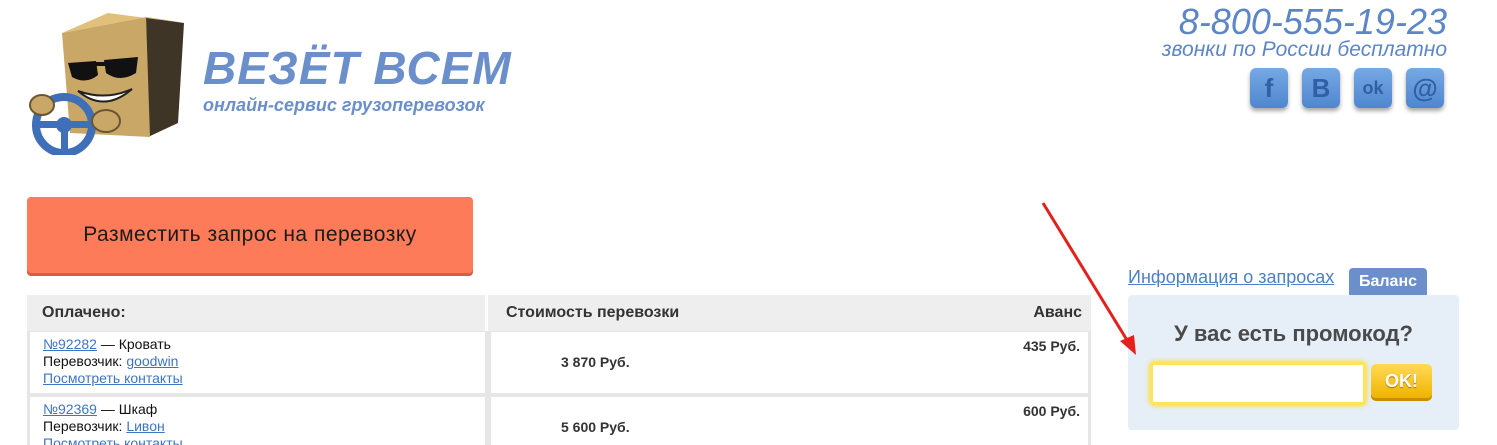 Image resolution: width=1497 pixels, height=445 pixels. I want to click on promo-code-panel: У вас есть промокод? OK!, so click(1293, 362).